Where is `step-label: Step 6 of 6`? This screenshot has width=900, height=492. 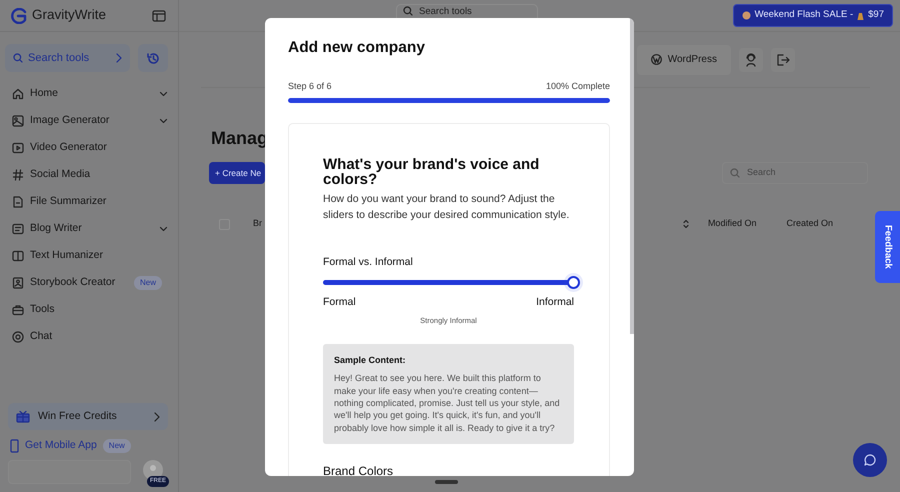
step-label: Step 6 of 6 is located at coordinates (310, 86).